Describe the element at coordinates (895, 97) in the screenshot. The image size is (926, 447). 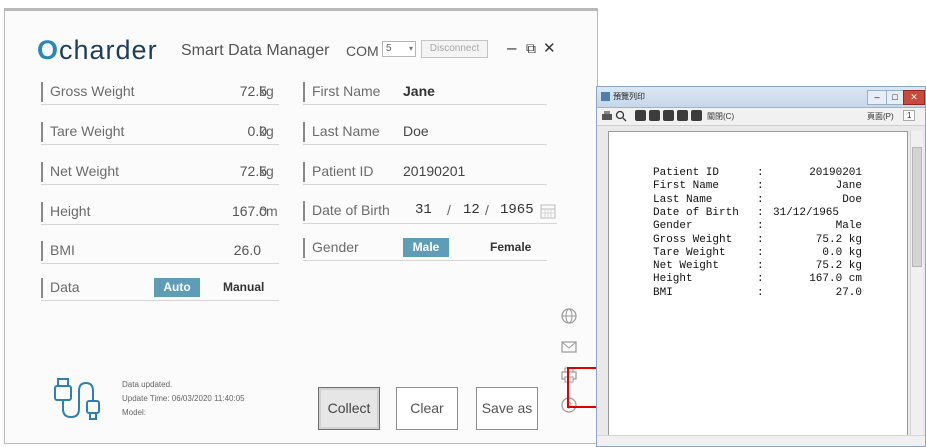
I see `pv-maximize-button: □` at that location.